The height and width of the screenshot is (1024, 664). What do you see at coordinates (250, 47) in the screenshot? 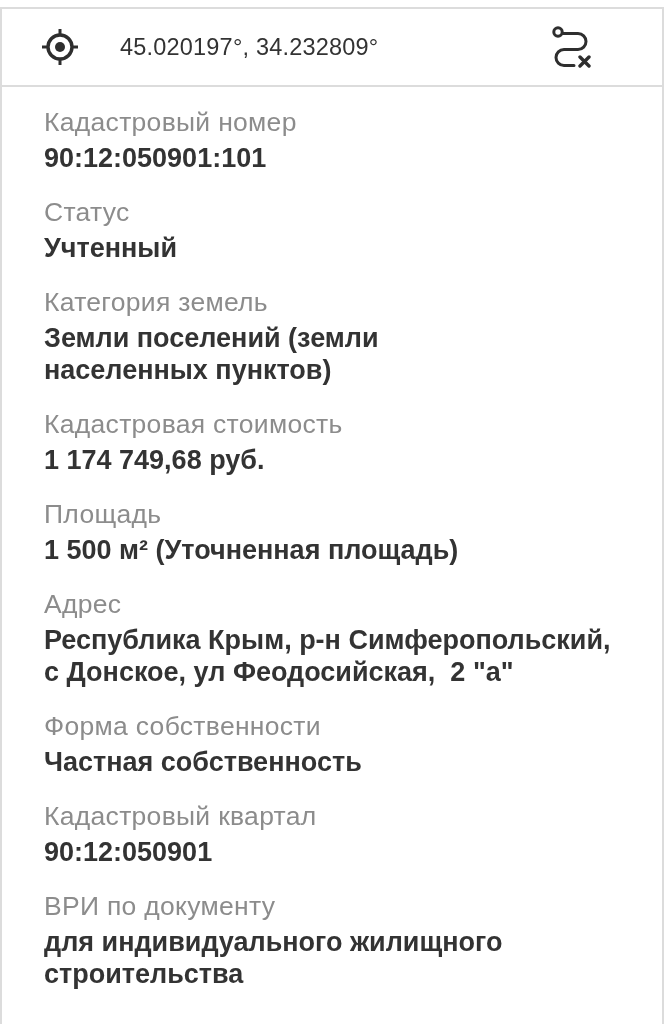
I see `coordinates-text: 45.020197°, 34.232809°` at bounding box center [250, 47].